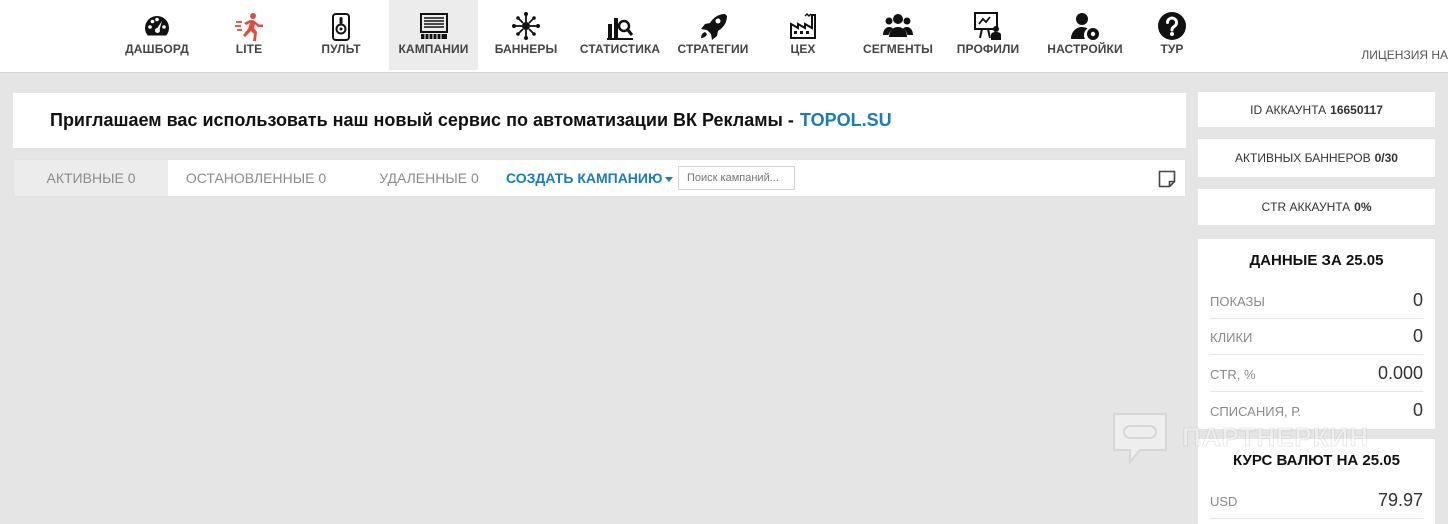 This screenshot has height=524, width=1448. I want to click on account-ctr-box: CTR АККАУНТА 0%, so click(1316, 207).